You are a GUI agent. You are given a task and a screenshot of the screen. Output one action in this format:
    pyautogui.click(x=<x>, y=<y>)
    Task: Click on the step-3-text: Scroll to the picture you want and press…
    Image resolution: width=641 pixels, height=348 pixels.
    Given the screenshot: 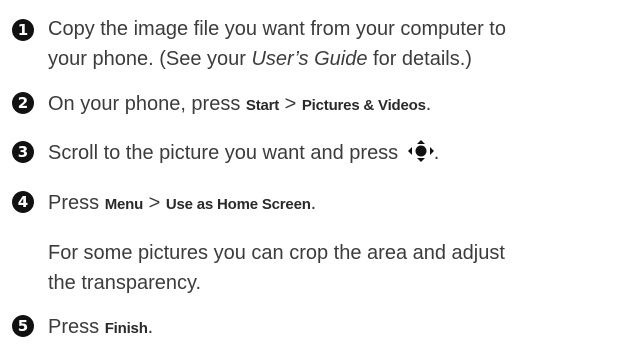 What is the action you would take?
    pyautogui.click(x=343, y=153)
    